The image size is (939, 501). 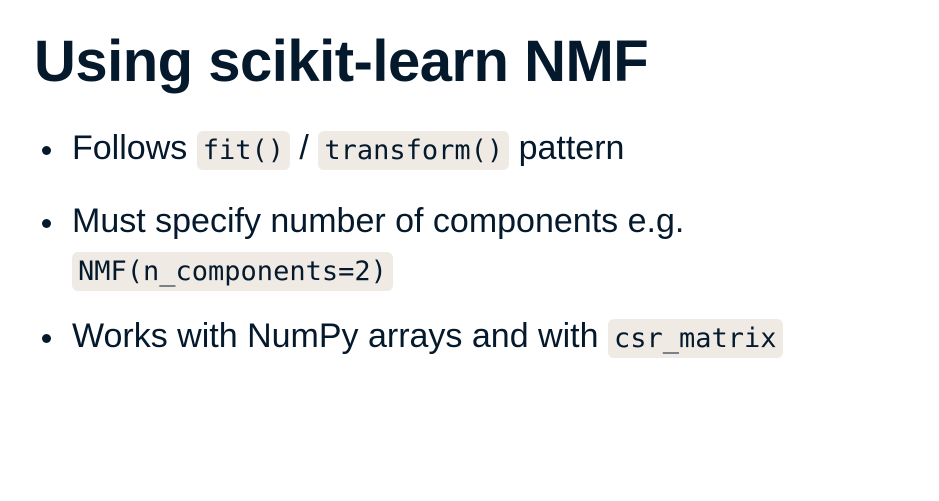 I want to click on bullet-text: Must specify number of components e.g., so click(x=378, y=221).